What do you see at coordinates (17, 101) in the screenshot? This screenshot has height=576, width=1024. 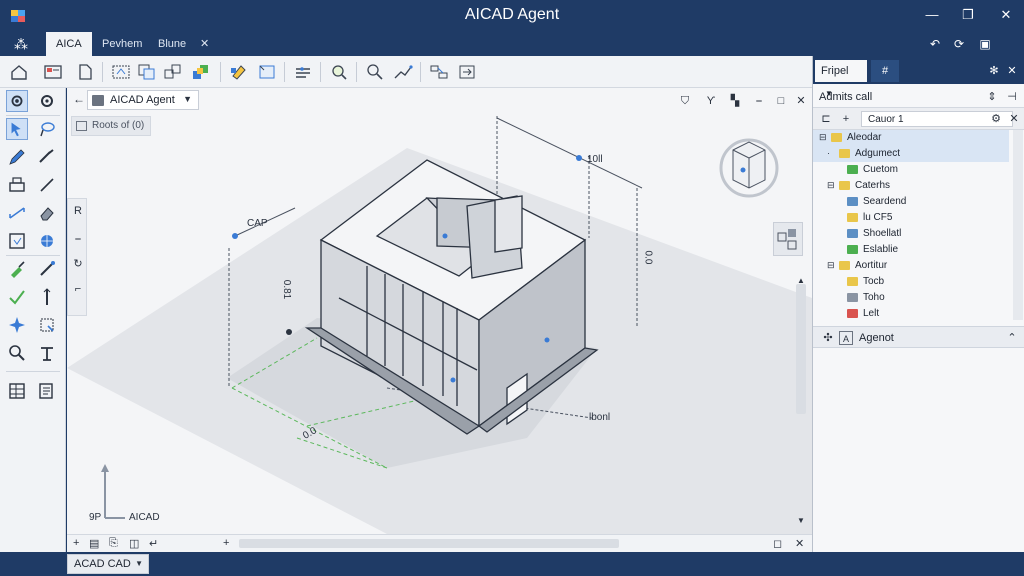 I see `settings-gear-icon` at bounding box center [17, 101].